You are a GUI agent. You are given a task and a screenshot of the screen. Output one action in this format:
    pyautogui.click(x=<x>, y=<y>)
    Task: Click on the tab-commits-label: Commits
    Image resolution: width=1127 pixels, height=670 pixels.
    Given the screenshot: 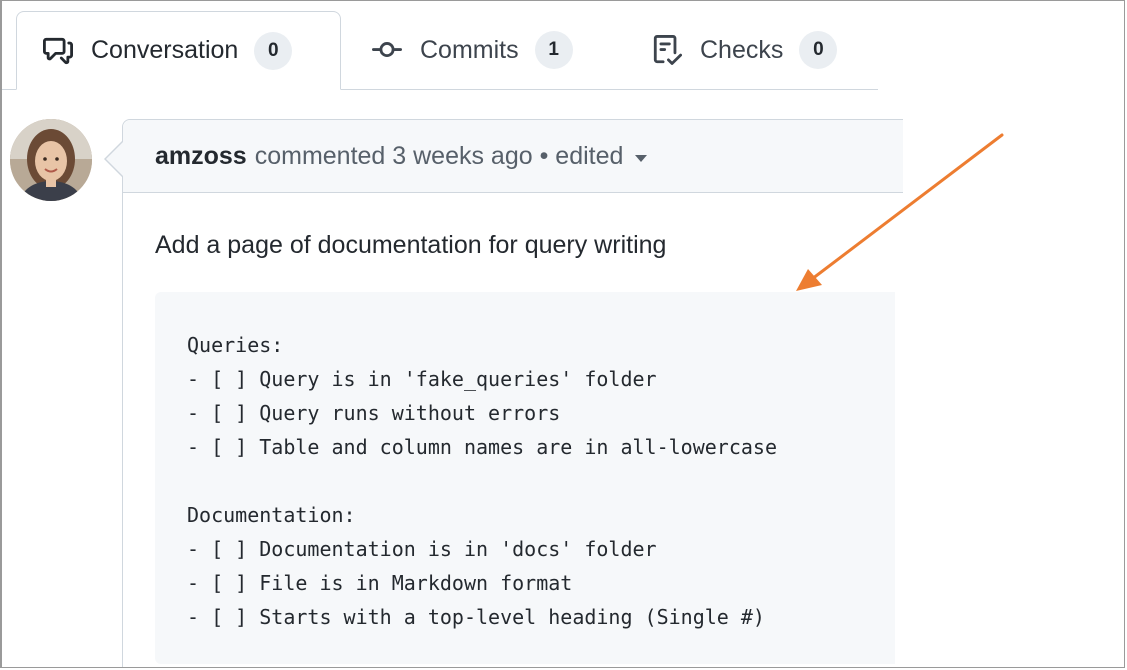 What is the action you would take?
    pyautogui.click(x=469, y=49)
    